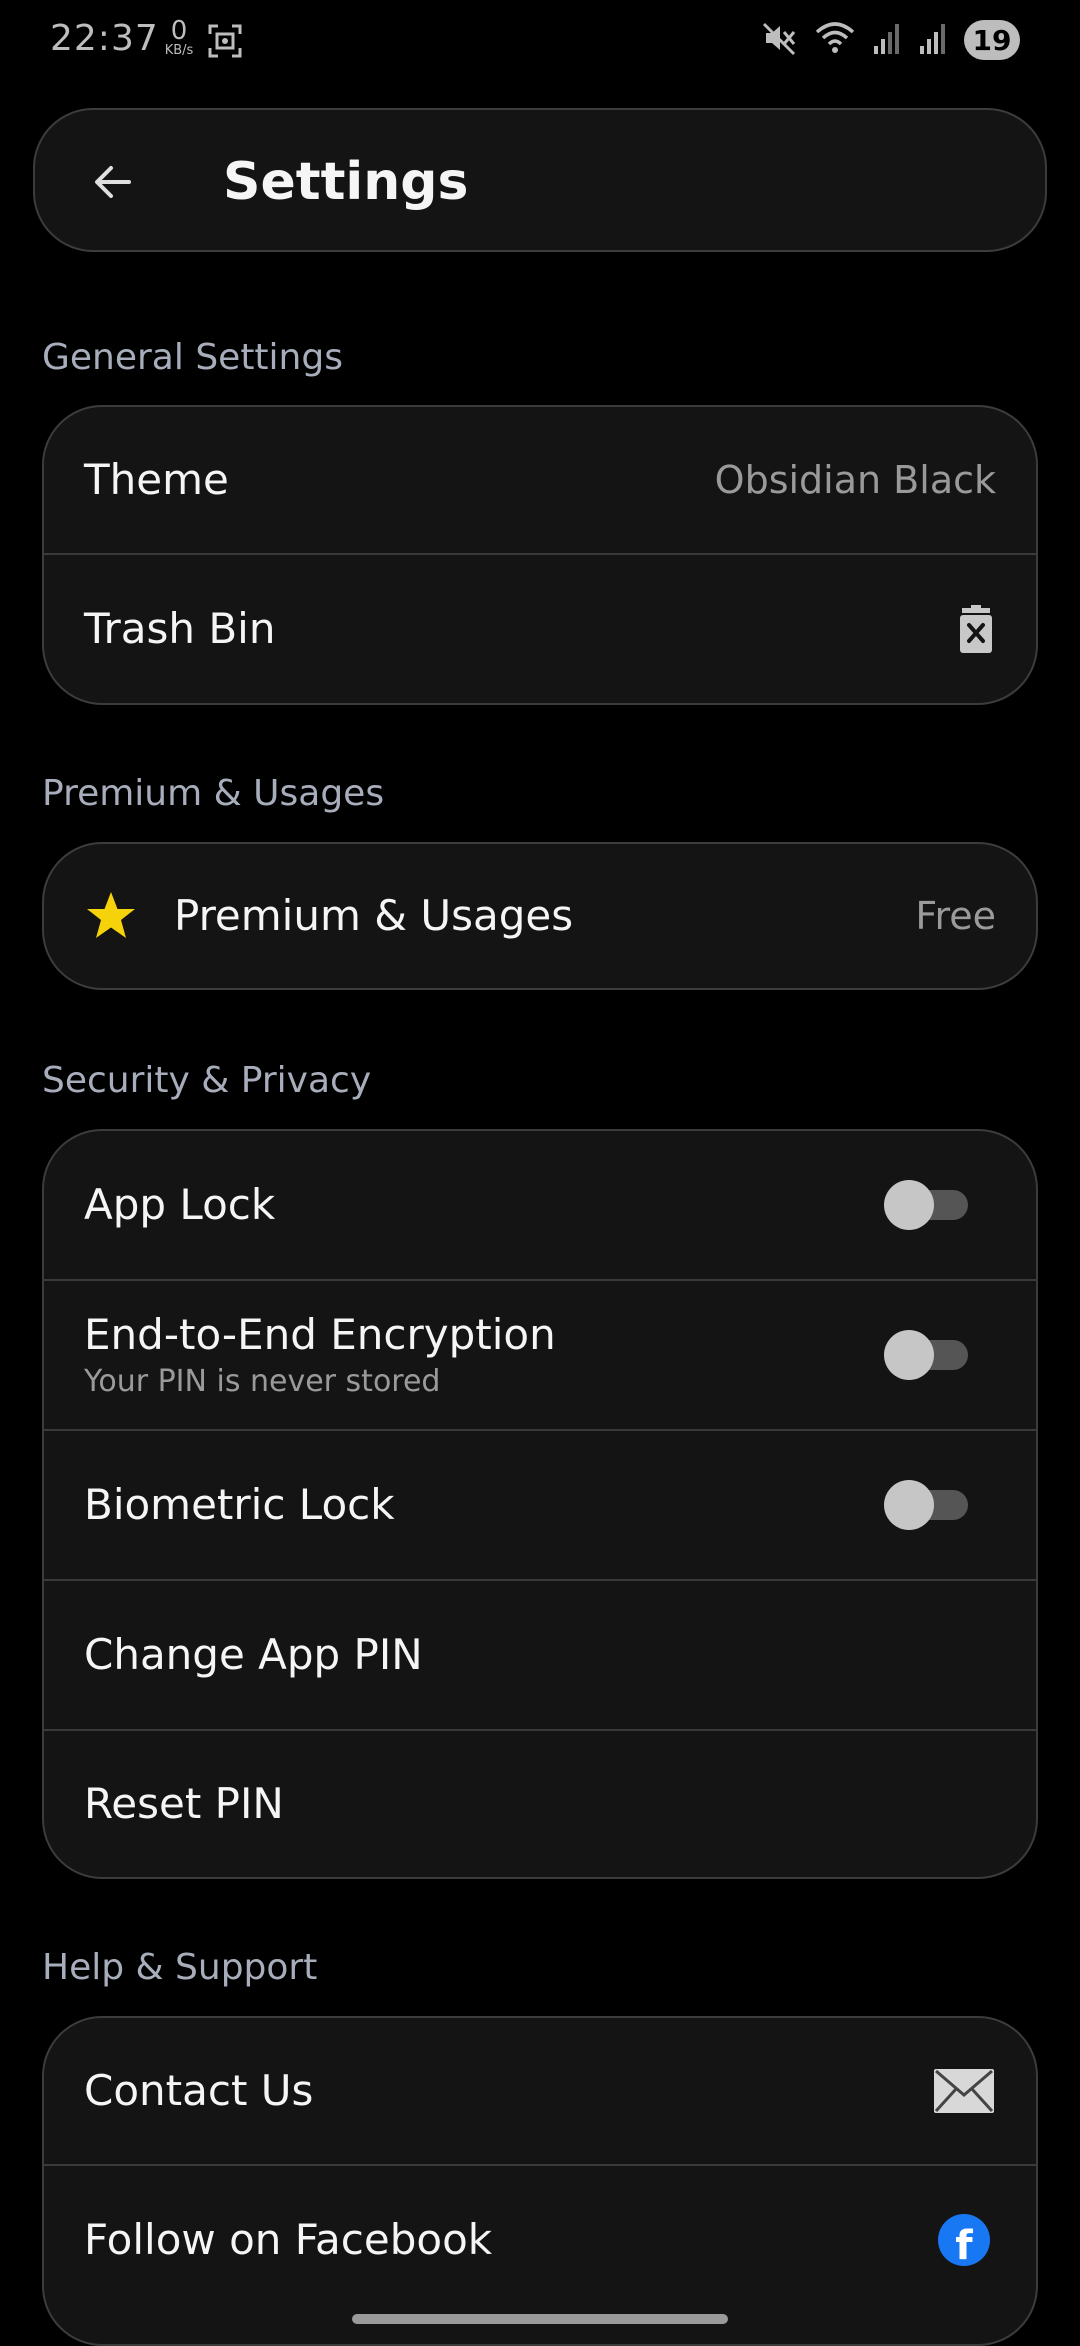 This screenshot has height=2346, width=1080. I want to click on general-settings-card: Theme Obsidian Black Trash Bin, so click(540, 555).